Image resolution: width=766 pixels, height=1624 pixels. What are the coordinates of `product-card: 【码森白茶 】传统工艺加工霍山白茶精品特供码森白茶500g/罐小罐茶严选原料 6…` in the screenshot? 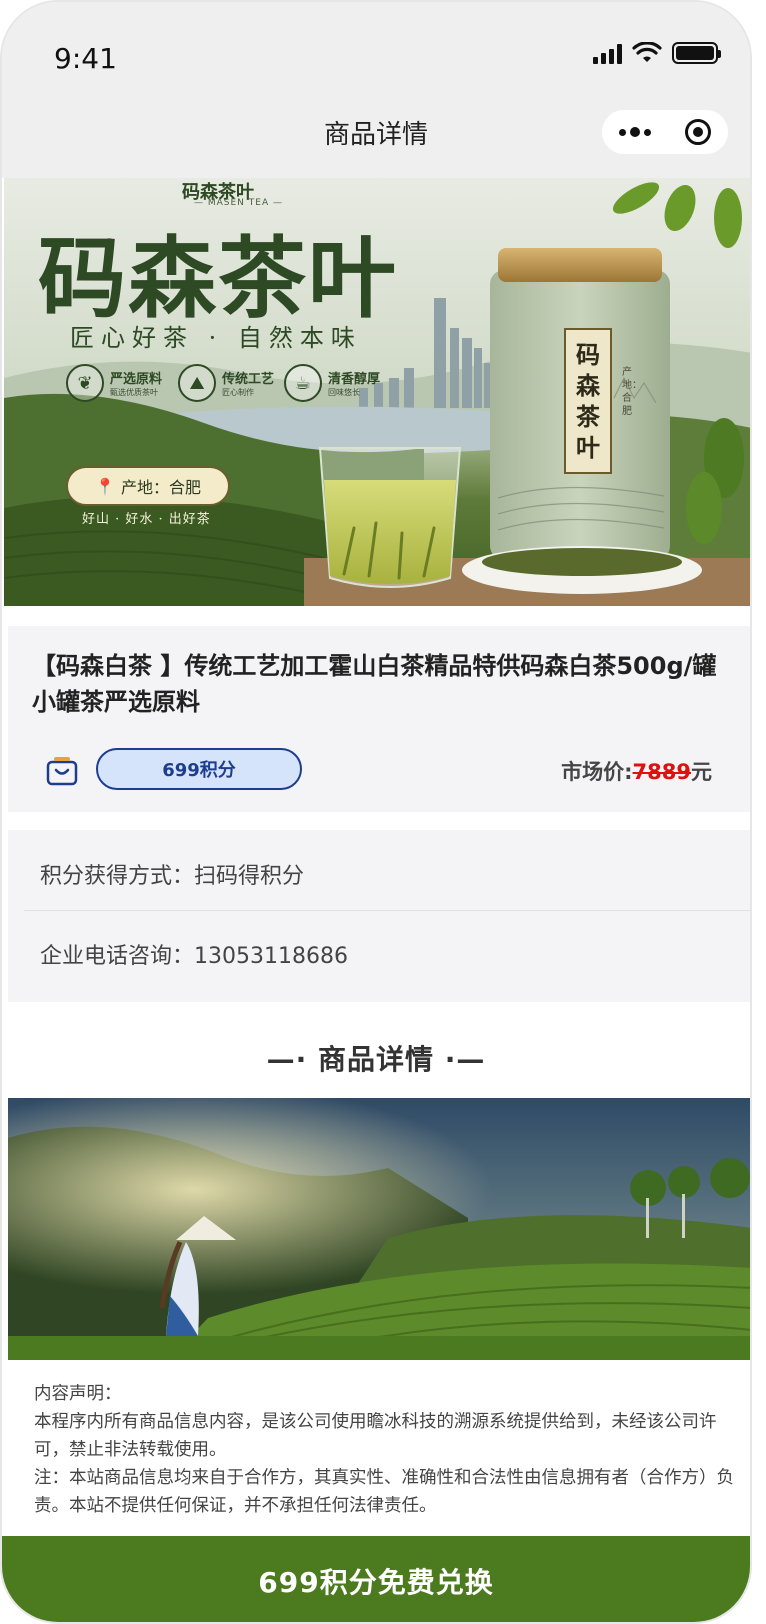 It's located at (379, 719).